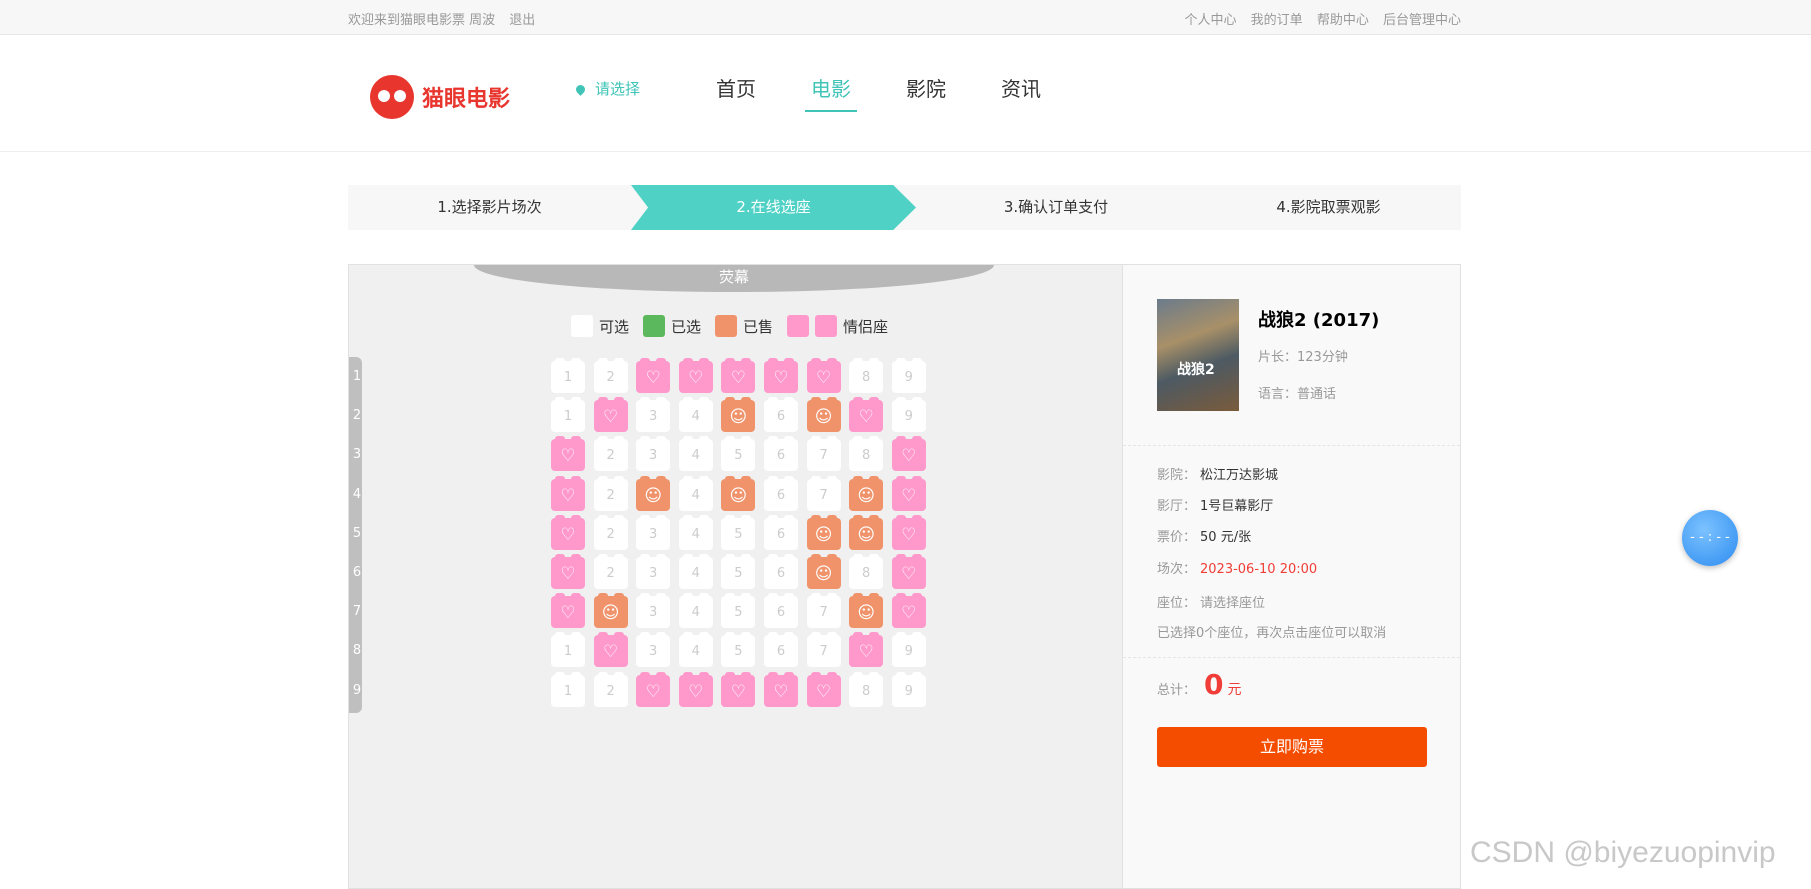 The width and height of the screenshot is (1811, 889). I want to click on purchase-steps: 1.选择影片场次 2.在线选座 3.确认订单支付 4.影院取票观影, so click(904, 207).